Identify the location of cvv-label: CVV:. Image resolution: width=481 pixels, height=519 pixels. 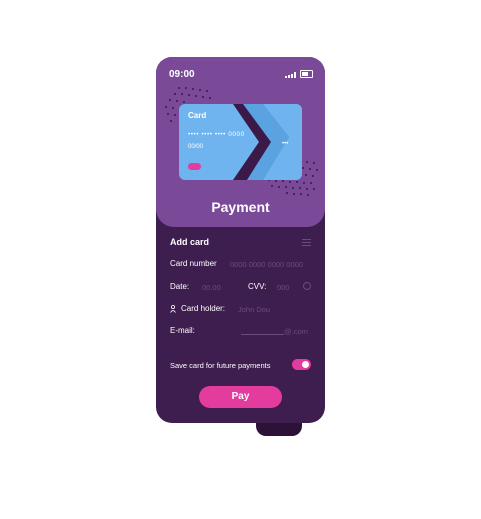
(257, 286).